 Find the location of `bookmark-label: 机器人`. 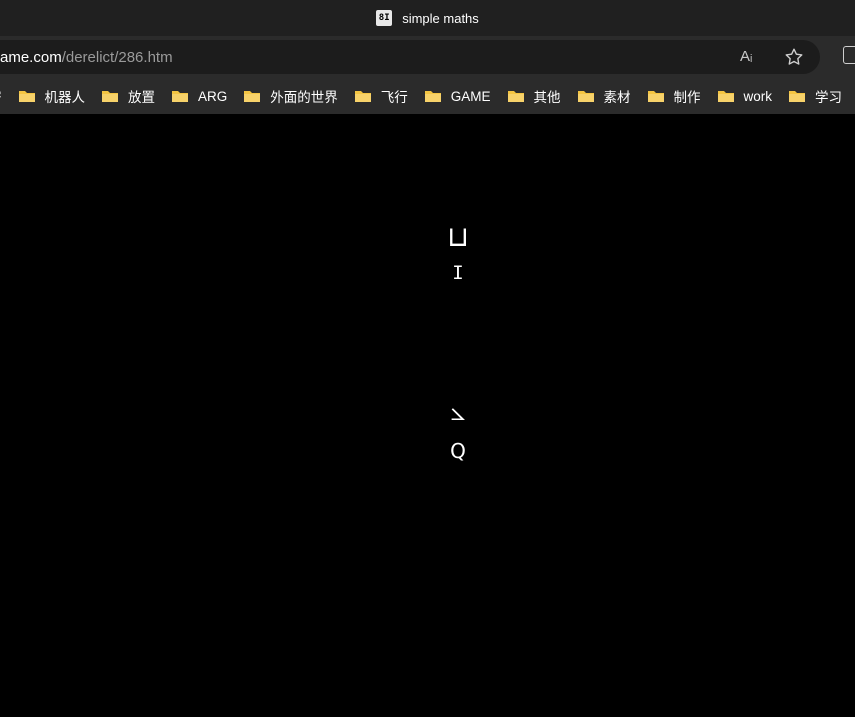

bookmark-label: 机器人 is located at coordinates (65, 97).